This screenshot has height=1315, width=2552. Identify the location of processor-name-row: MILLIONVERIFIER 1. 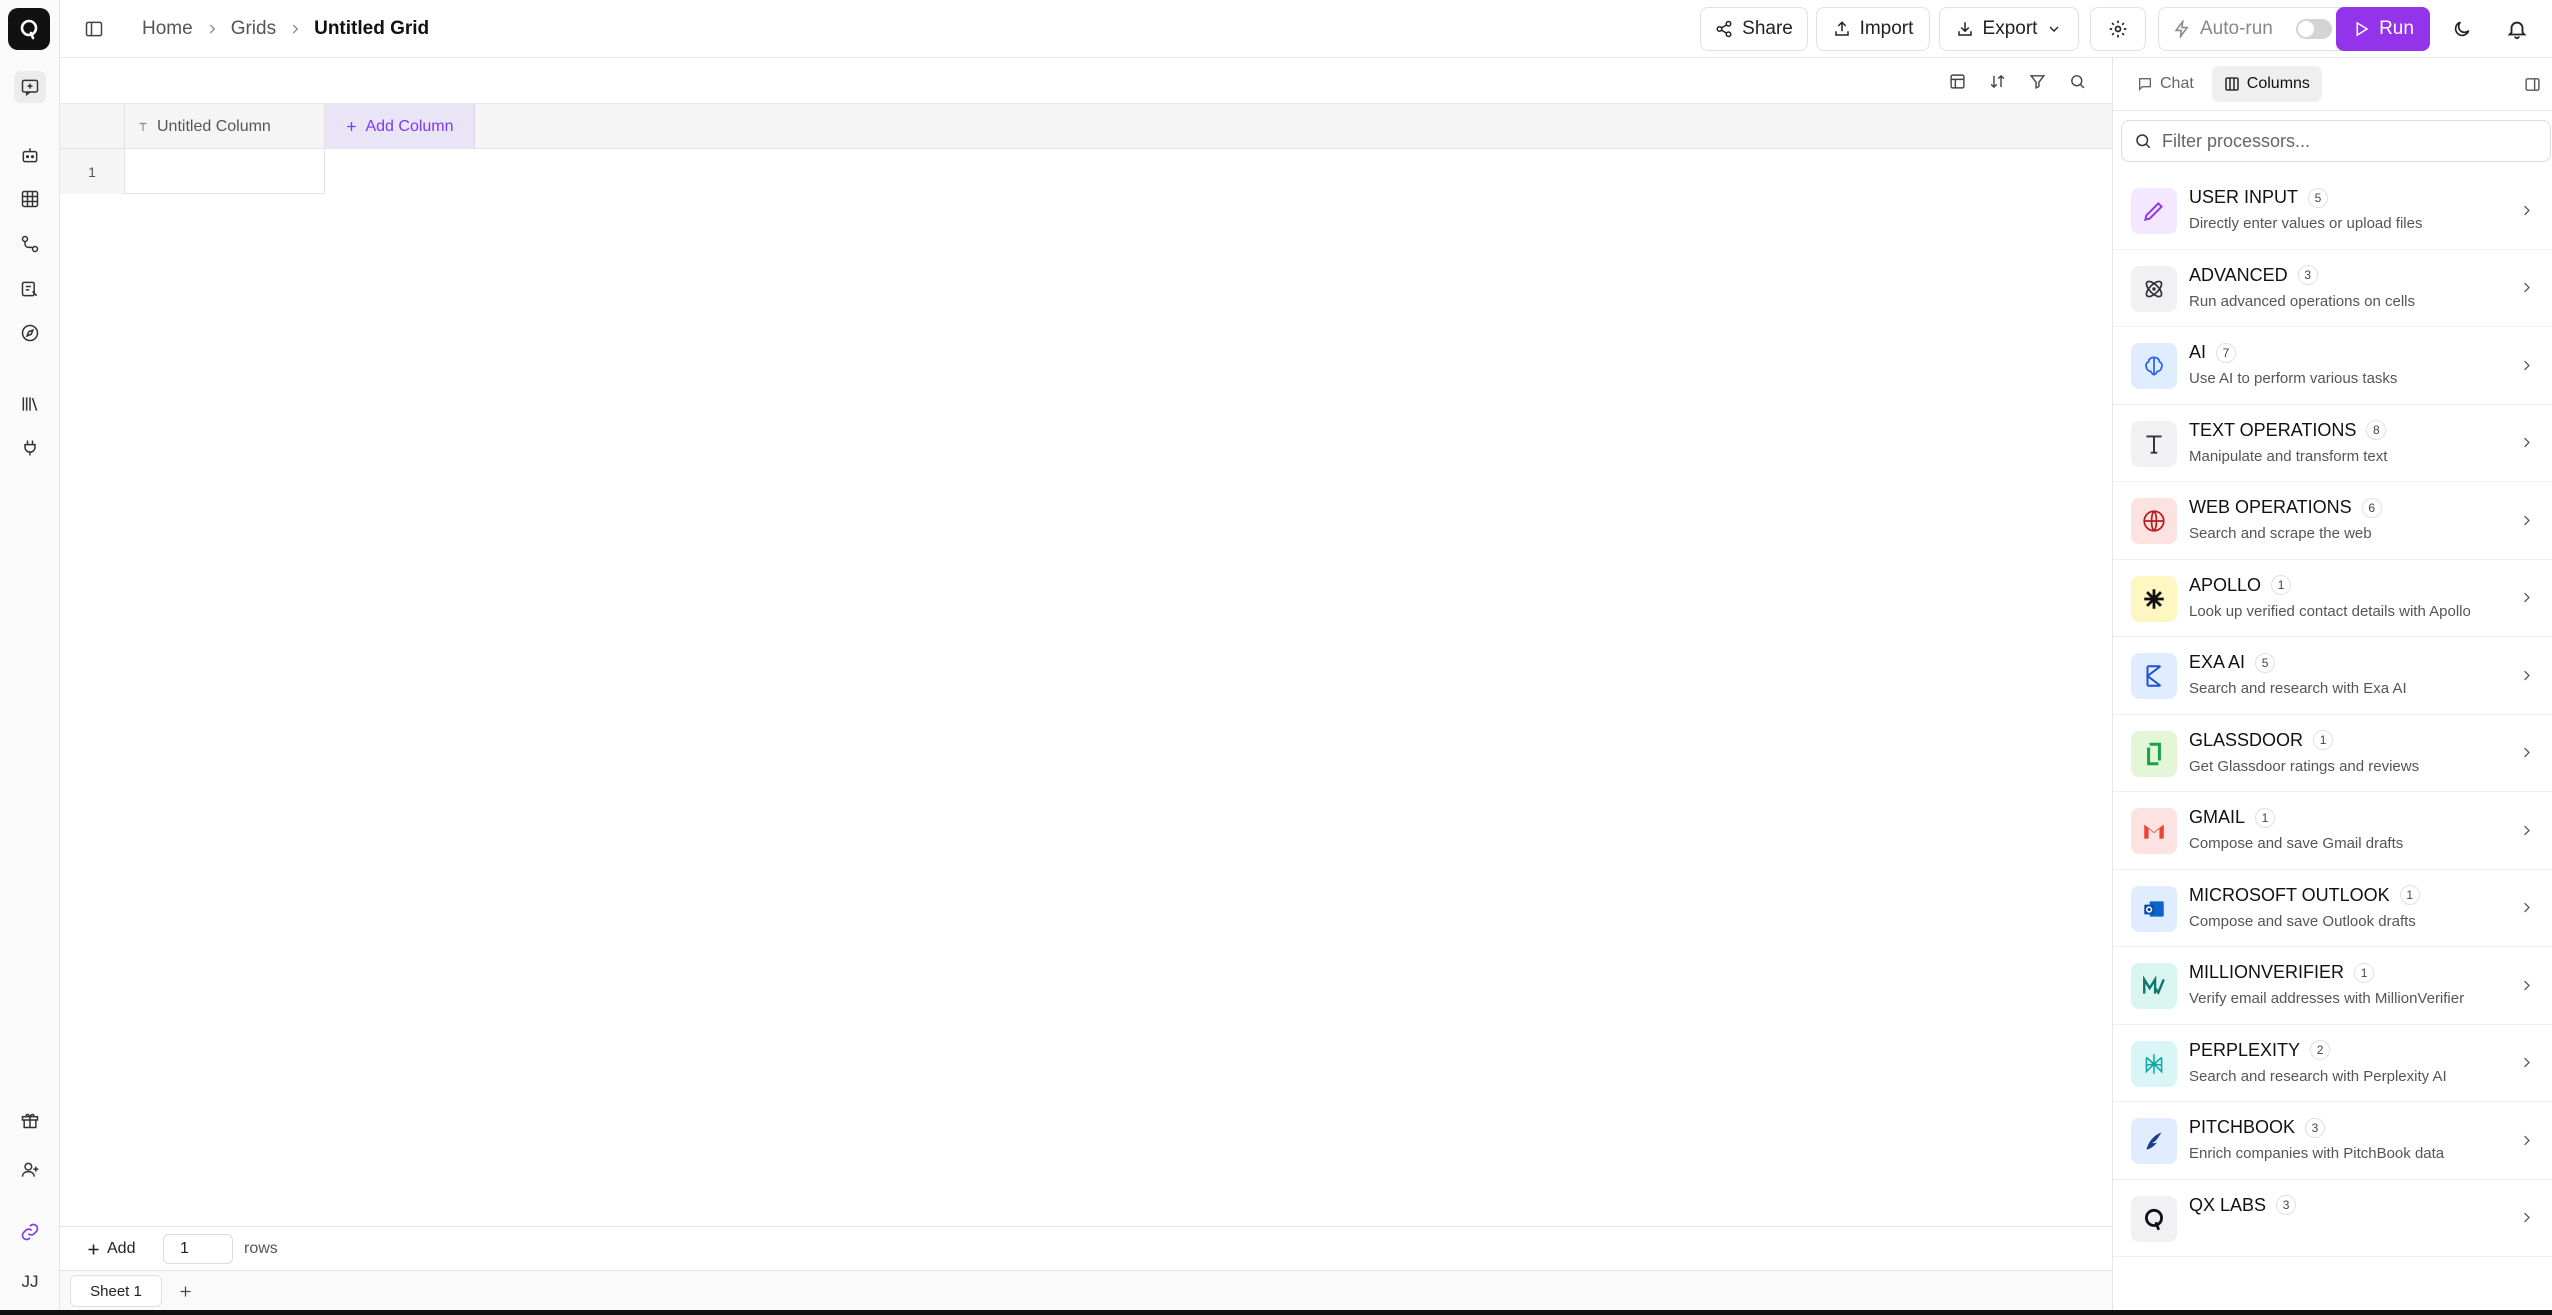
(2282, 972).